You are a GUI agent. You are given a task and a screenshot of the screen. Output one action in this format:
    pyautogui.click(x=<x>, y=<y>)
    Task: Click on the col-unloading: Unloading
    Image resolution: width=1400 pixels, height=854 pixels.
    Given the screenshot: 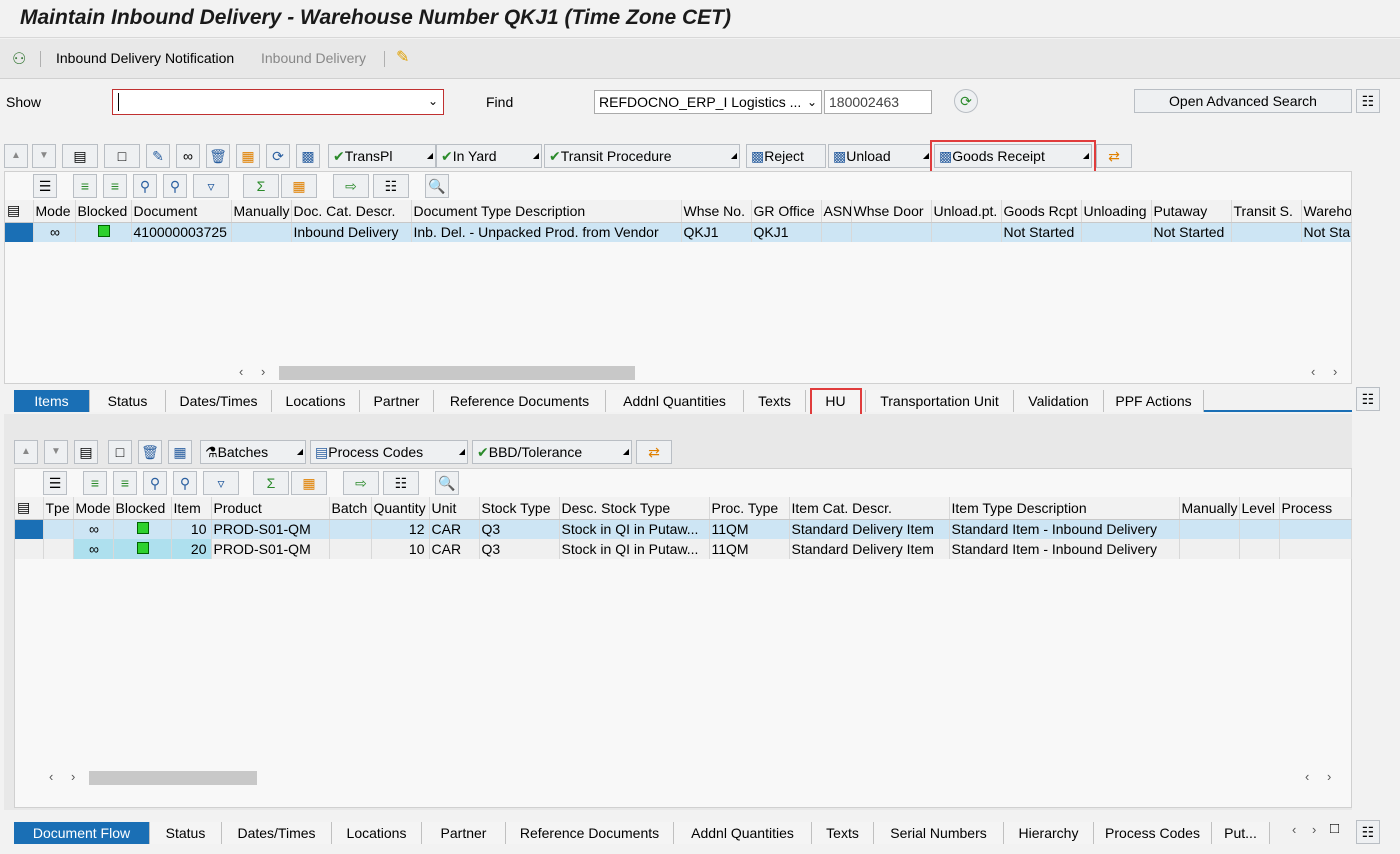 What is the action you would take?
    pyautogui.click(x=1116, y=211)
    